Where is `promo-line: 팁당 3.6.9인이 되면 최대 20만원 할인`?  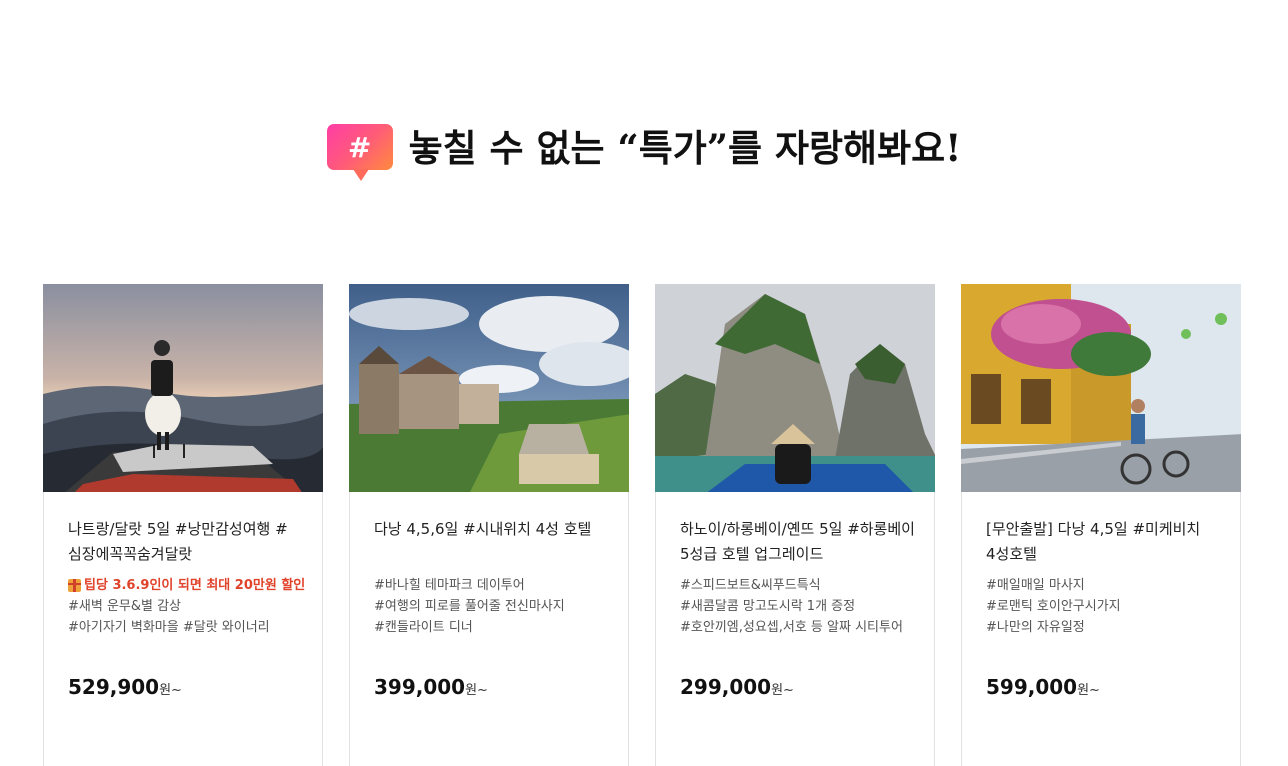 promo-line: 팁당 3.6.9인이 되면 최대 20만원 할인 is located at coordinates (193, 585).